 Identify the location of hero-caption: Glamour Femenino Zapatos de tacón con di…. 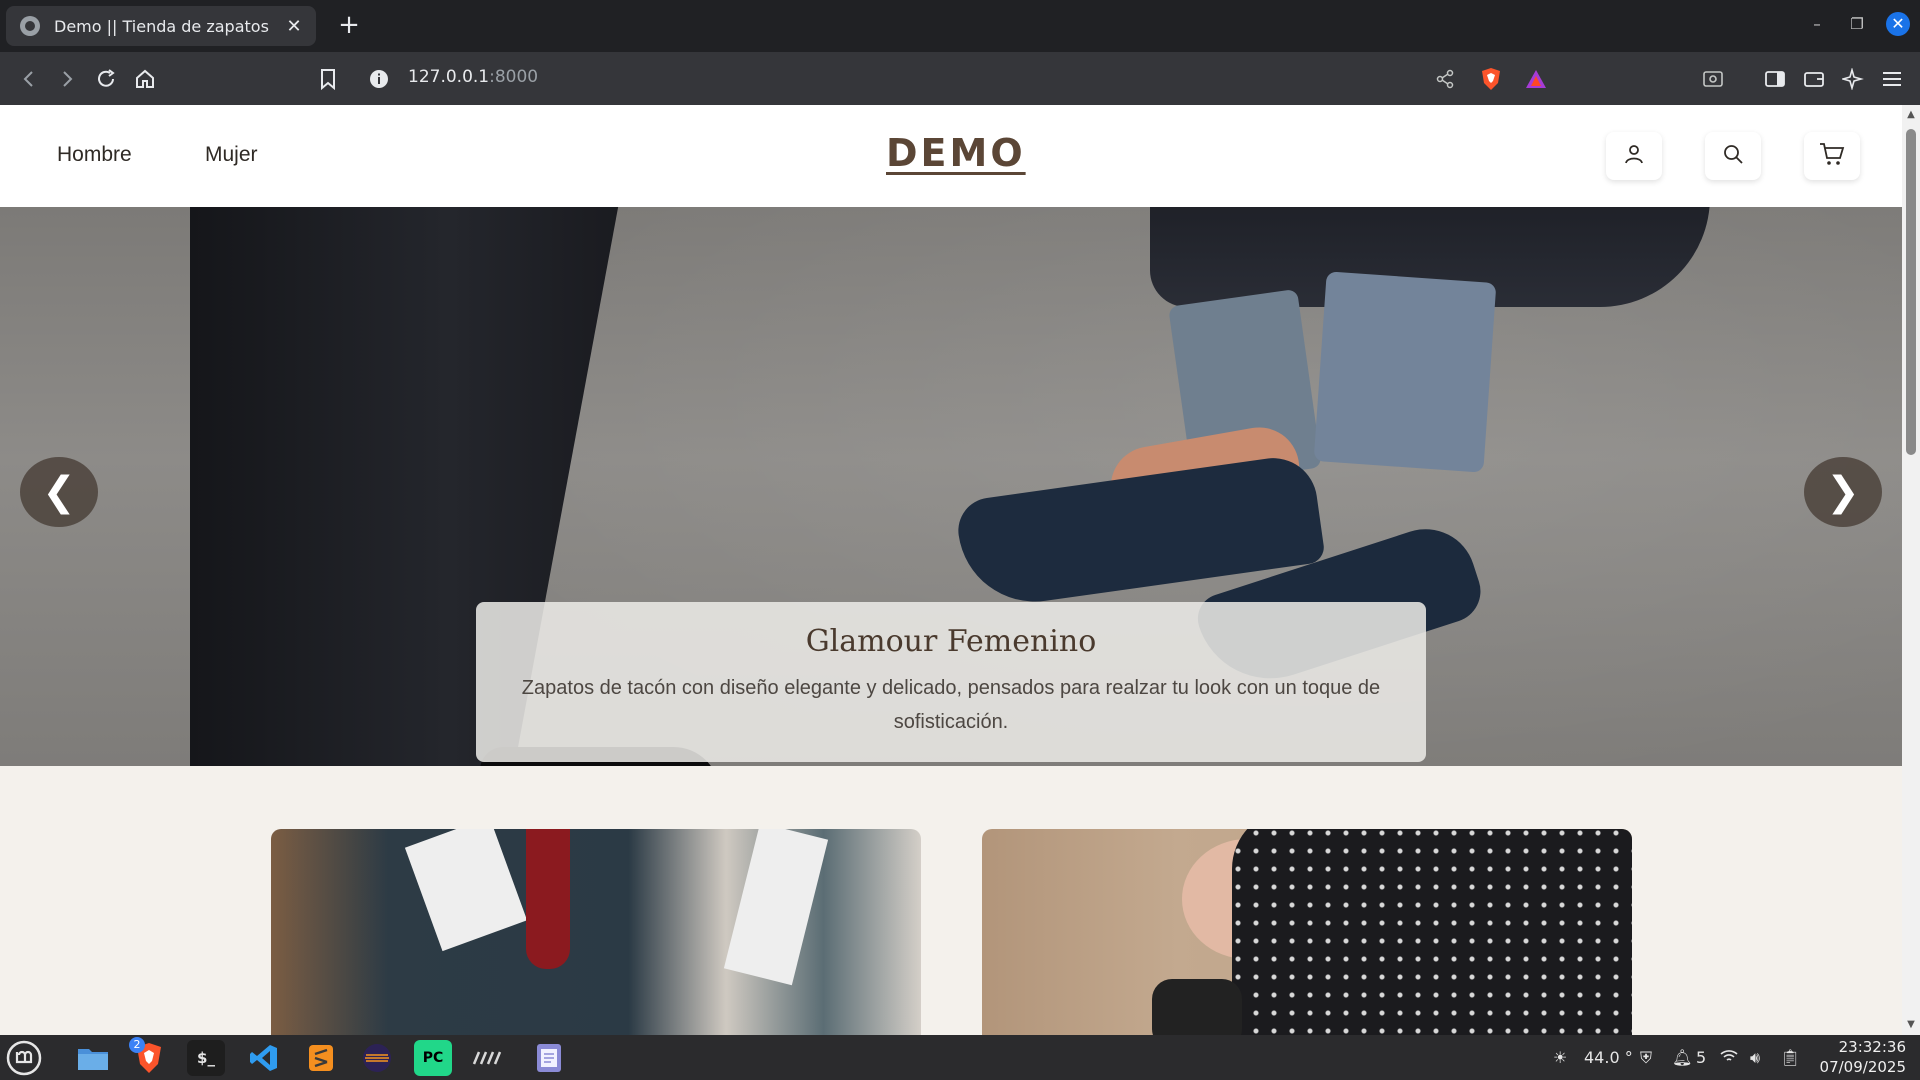
(951, 682).